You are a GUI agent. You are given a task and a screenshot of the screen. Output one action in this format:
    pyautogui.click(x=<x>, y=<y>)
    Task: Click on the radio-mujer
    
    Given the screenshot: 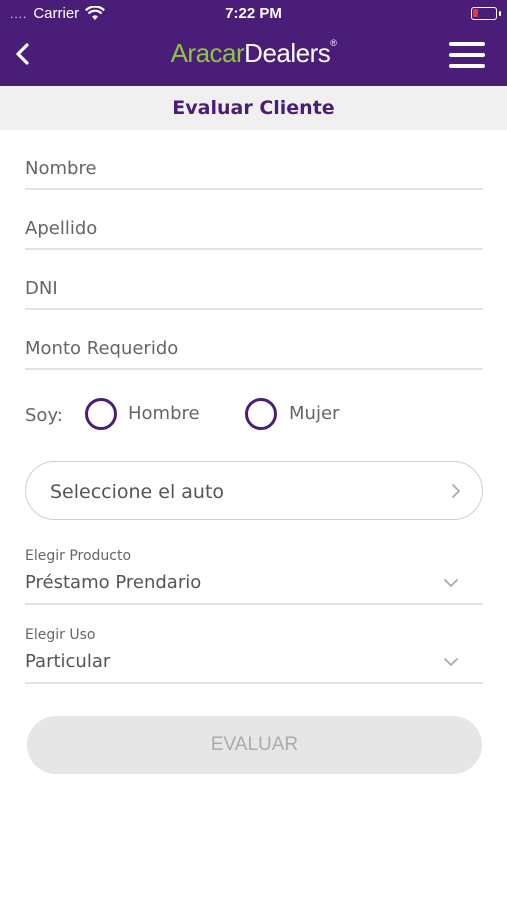 What is the action you would take?
    pyautogui.click(x=261, y=414)
    